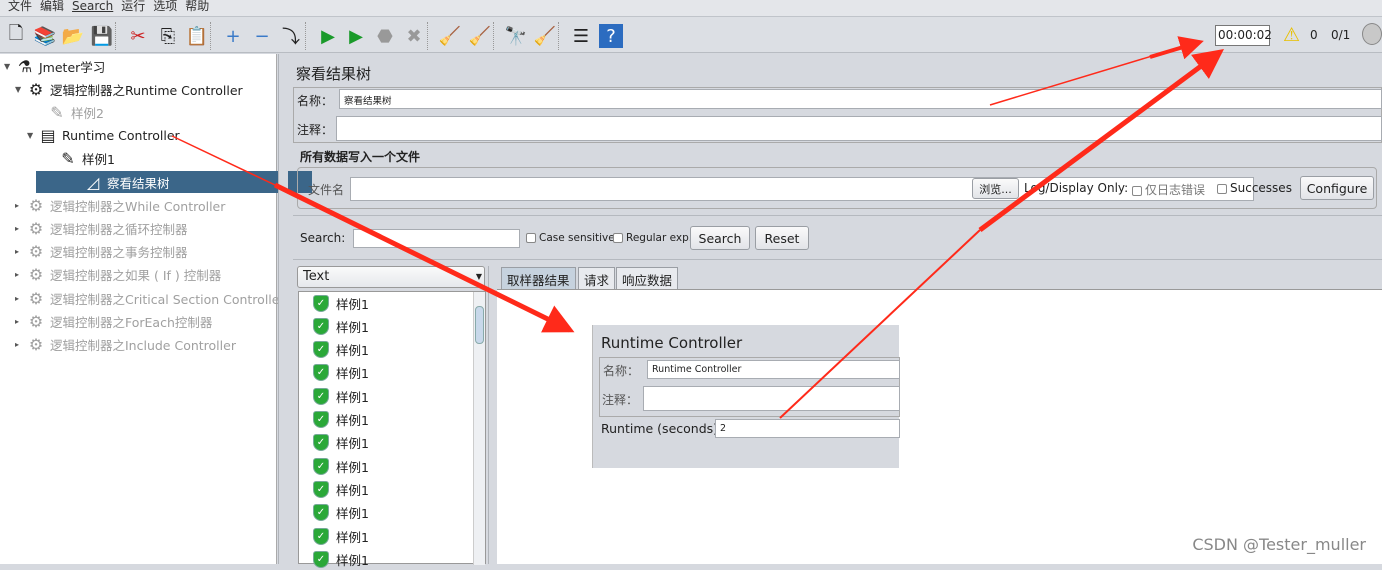 This screenshot has width=1382, height=570. What do you see at coordinates (1176, 48) in the screenshot?
I see `arrow-to-timer` at bounding box center [1176, 48].